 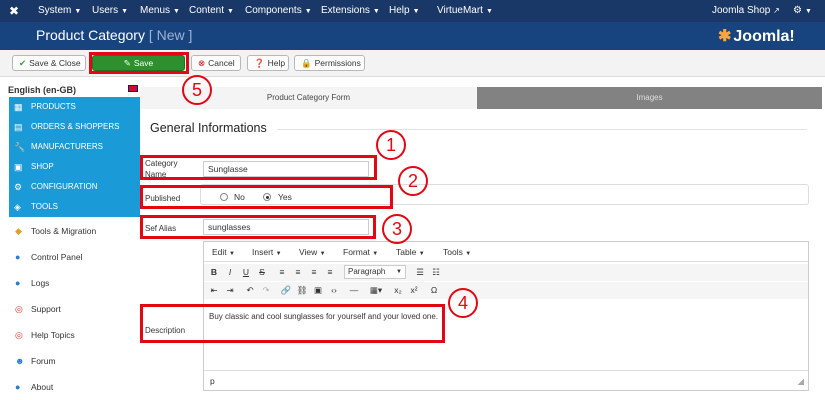 What do you see at coordinates (74, 361) in the screenshot?
I see `sidebar-item-forum: ☻ Forum` at bounding box center [74, 361].